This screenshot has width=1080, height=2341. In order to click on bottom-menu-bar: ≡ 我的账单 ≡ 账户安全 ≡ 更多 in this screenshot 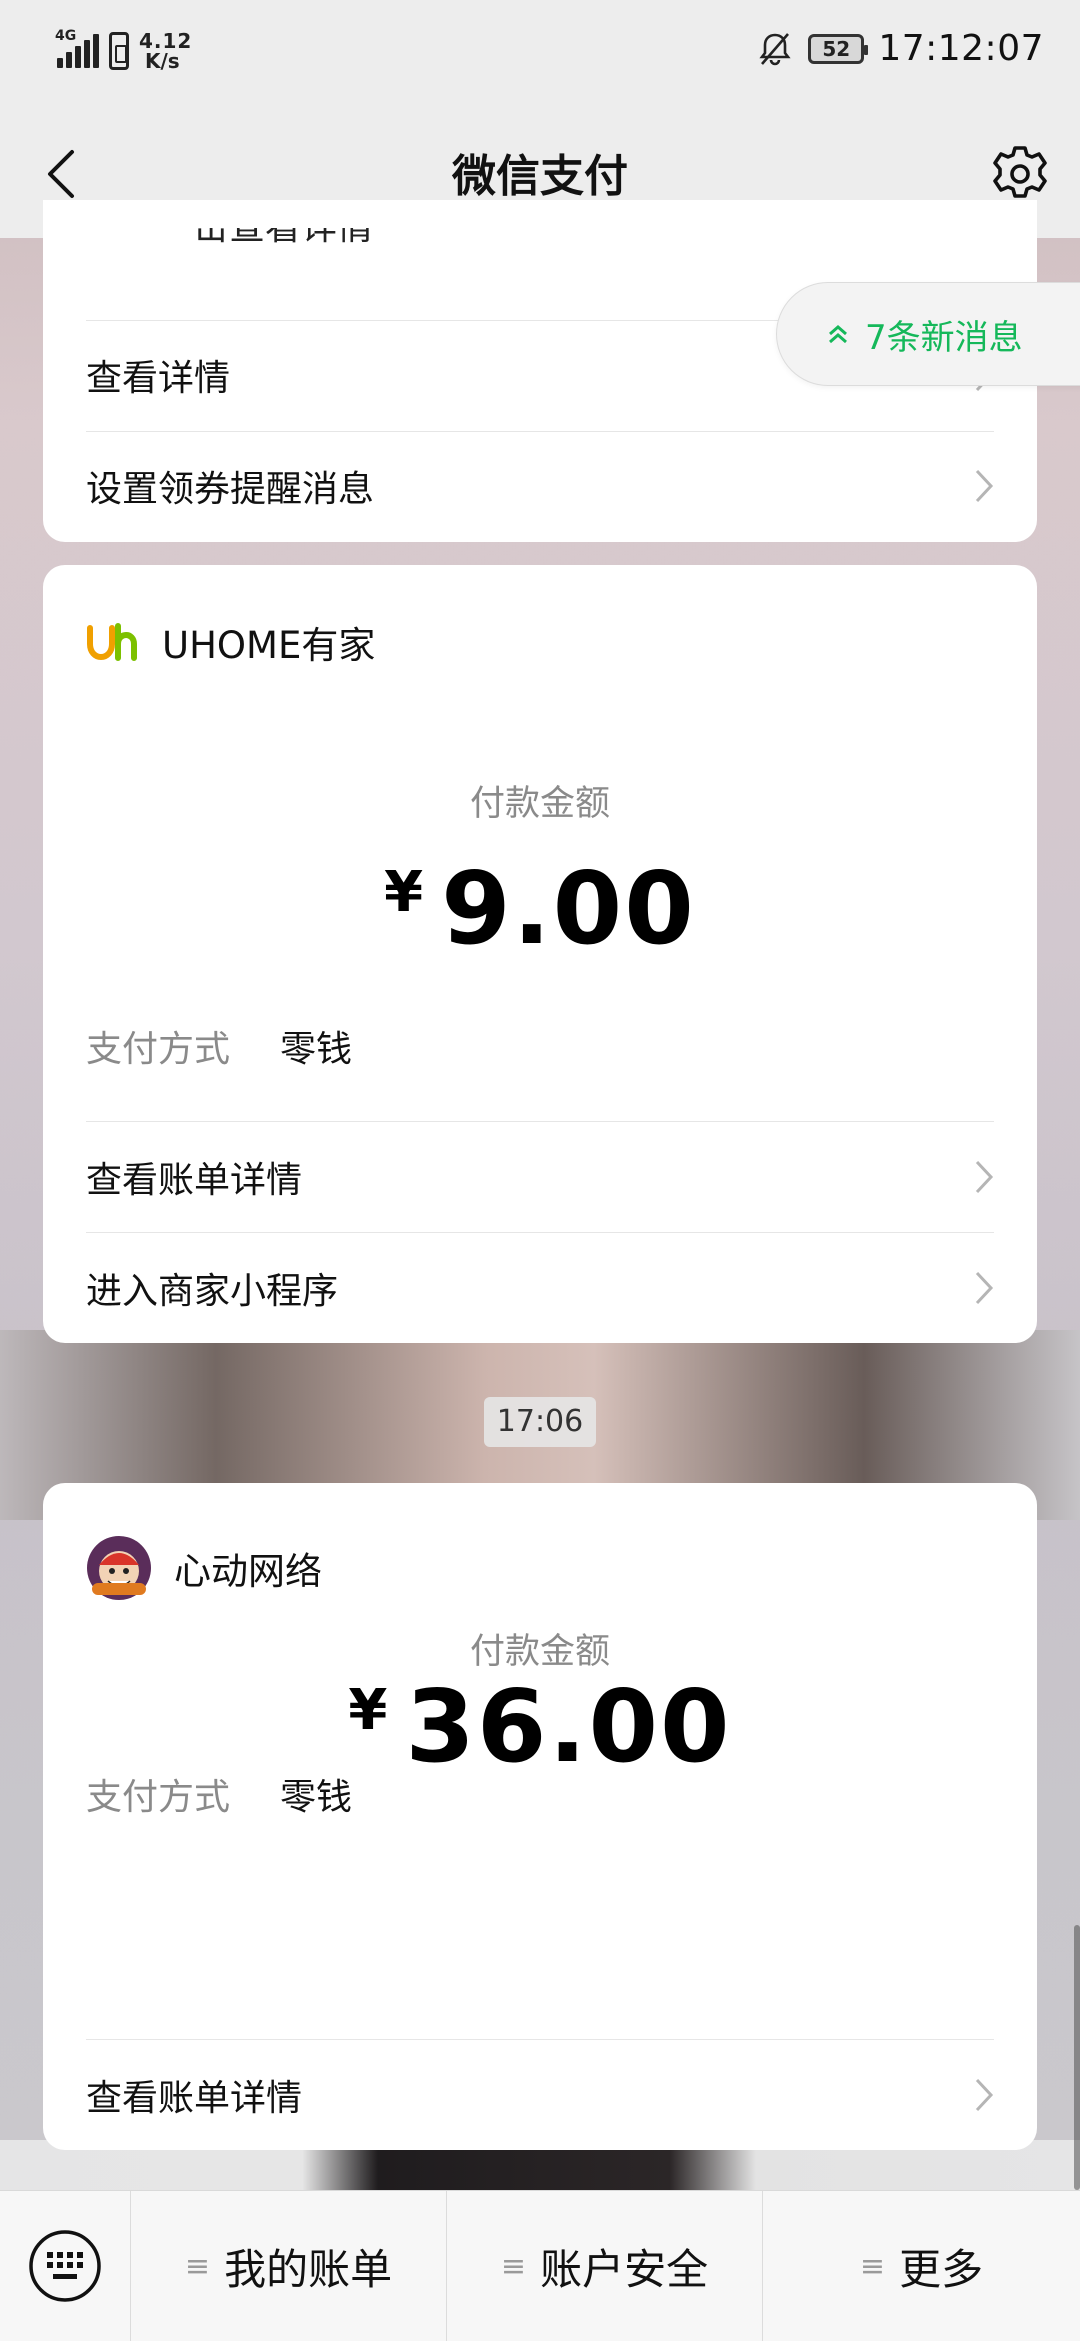, I will do `click(540, 2265)`.